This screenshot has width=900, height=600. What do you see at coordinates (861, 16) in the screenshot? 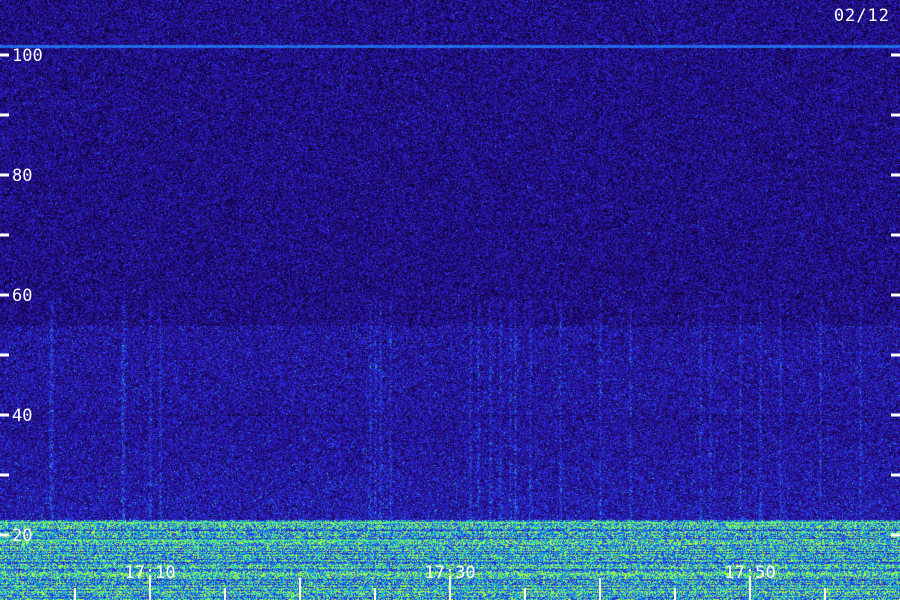
I see `date-label: 02/12` at bounding box center [861, 16].